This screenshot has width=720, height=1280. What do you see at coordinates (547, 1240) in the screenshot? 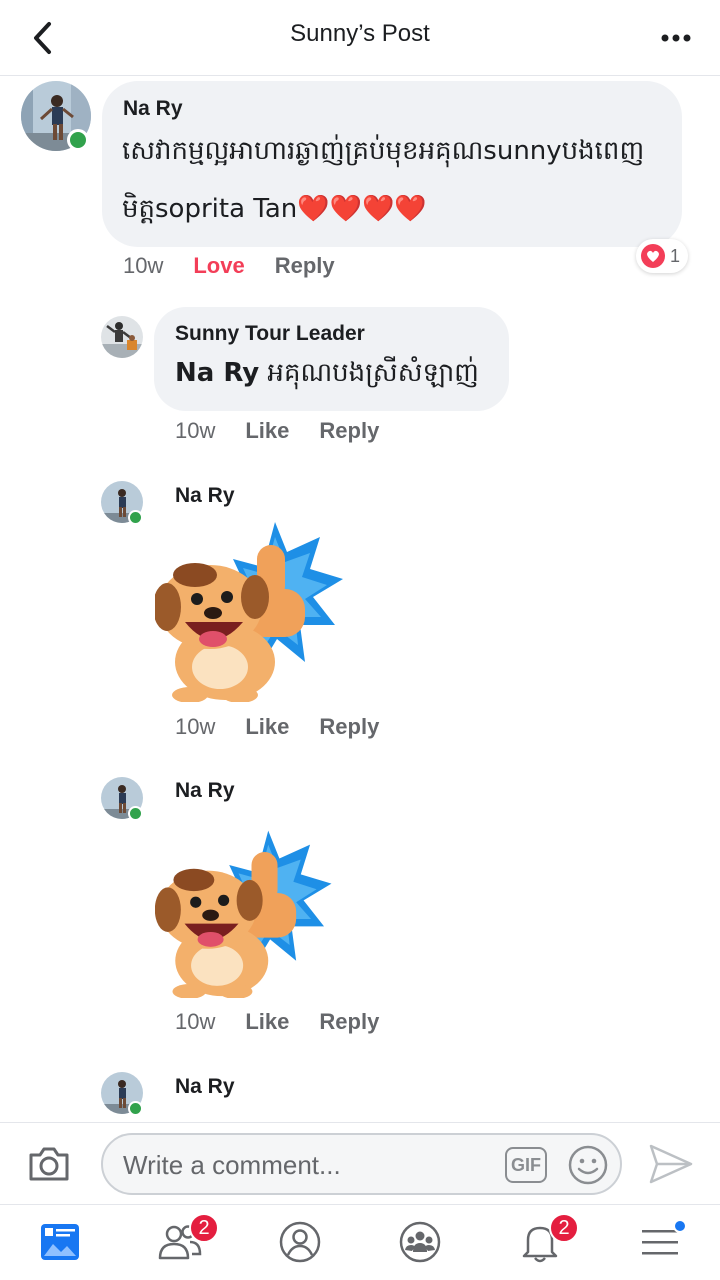
I see `nav-notifications: 2` at bounding box center [547, 1240].